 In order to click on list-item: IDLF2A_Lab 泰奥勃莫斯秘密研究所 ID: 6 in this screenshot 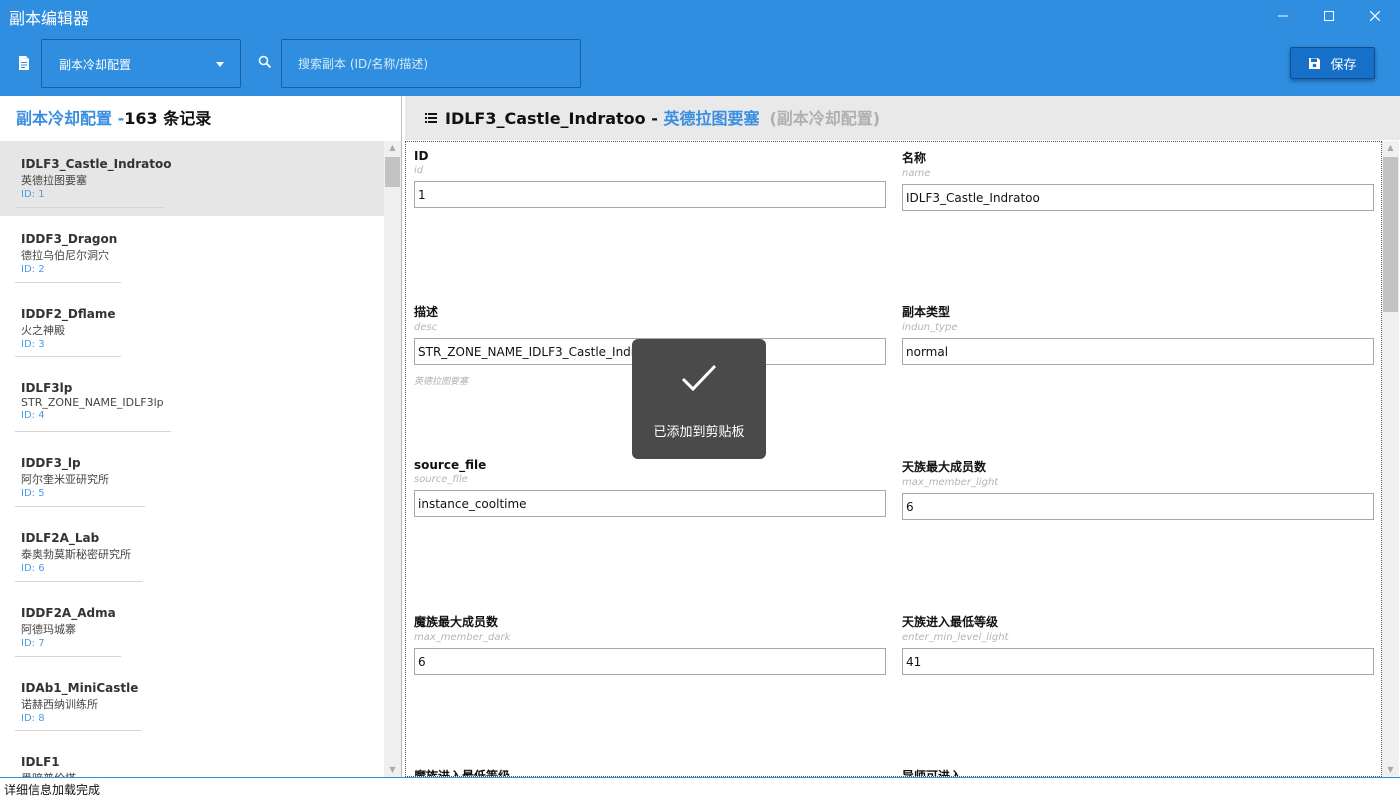, I will do `click(192, 552)`.